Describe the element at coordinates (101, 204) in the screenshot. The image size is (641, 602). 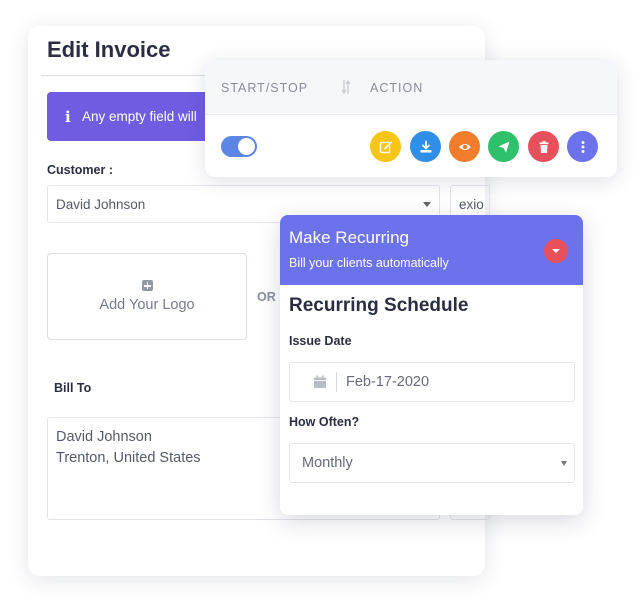
I see `customer-select-value: David Johnson` at that location.